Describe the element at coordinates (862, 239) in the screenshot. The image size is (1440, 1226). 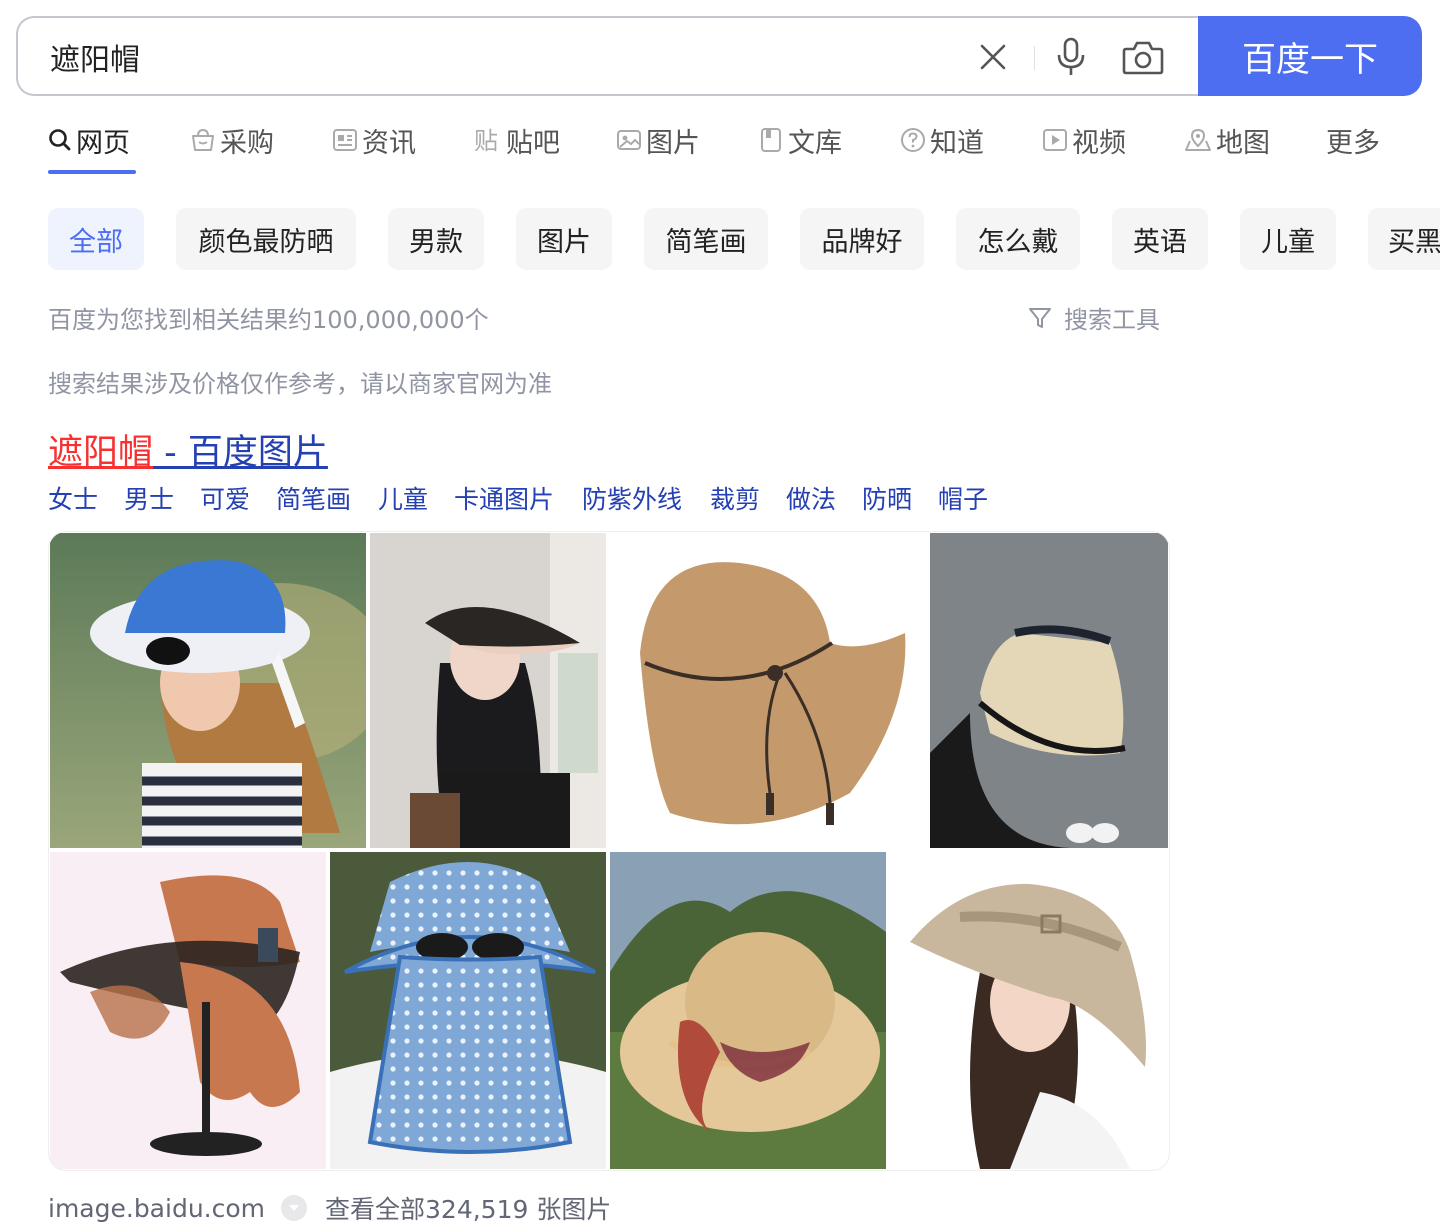
I see `chip-suggestion: 品牌好` at that location.